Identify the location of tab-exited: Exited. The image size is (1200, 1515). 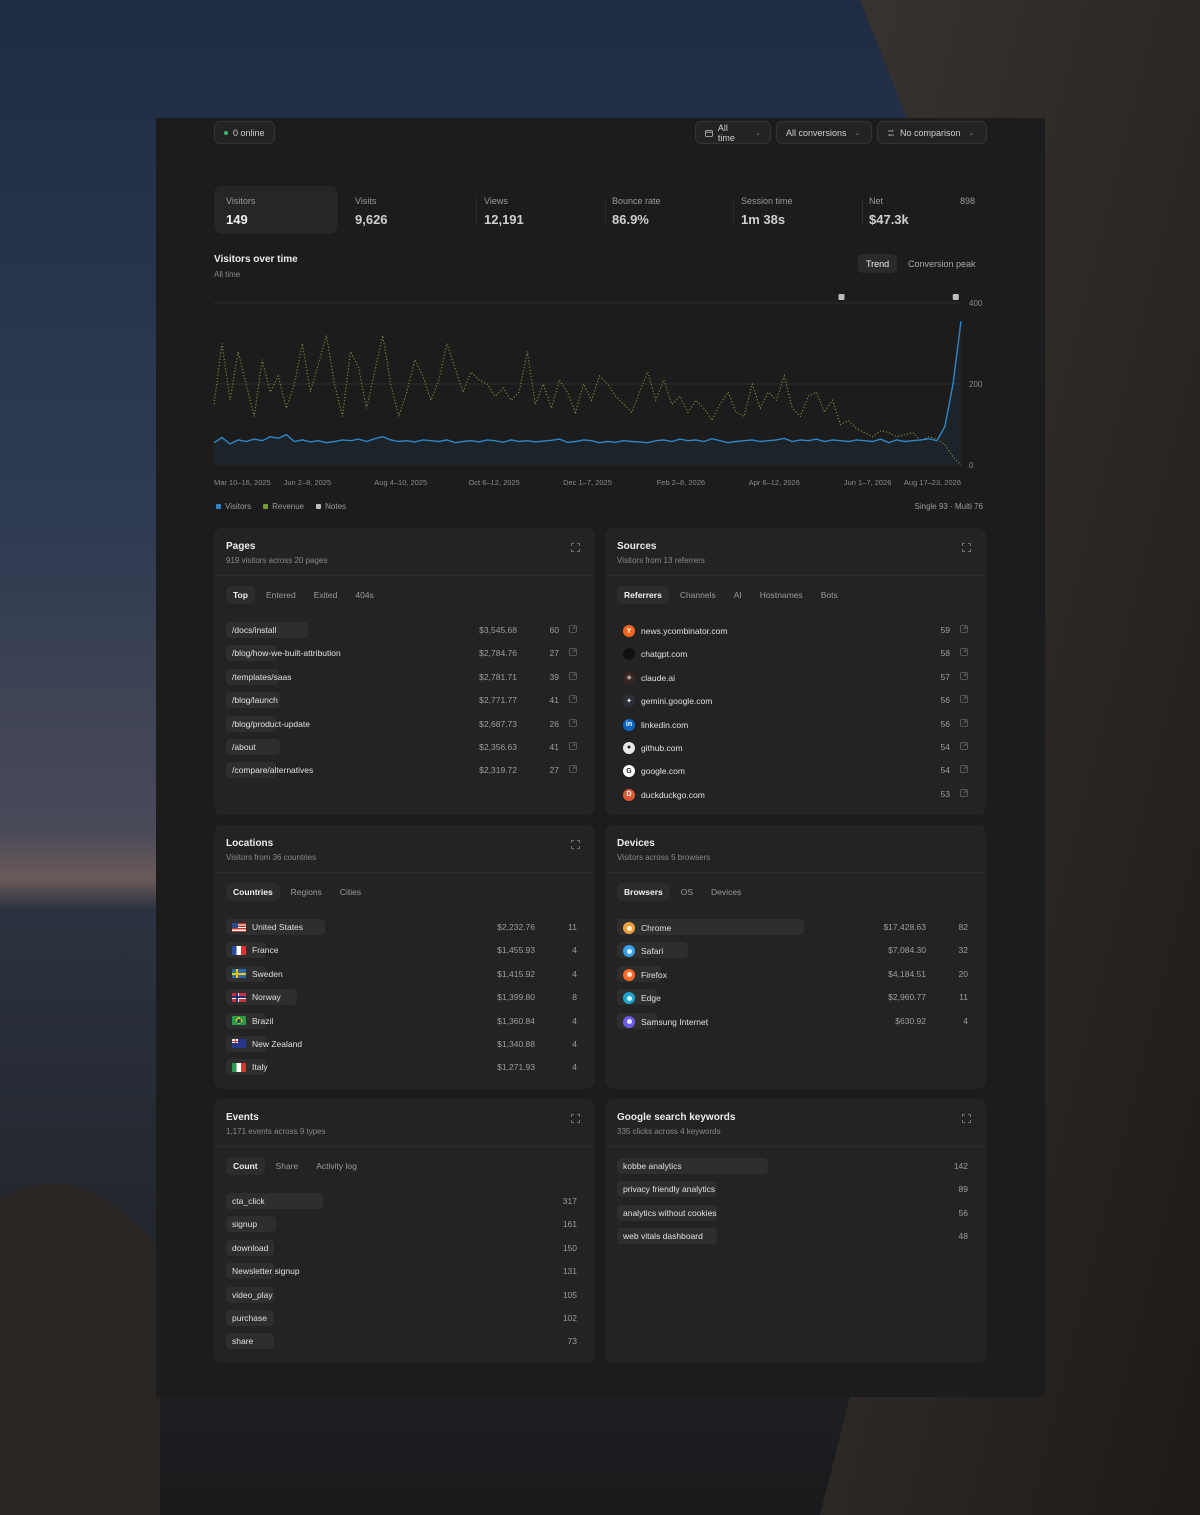
(326, 595).